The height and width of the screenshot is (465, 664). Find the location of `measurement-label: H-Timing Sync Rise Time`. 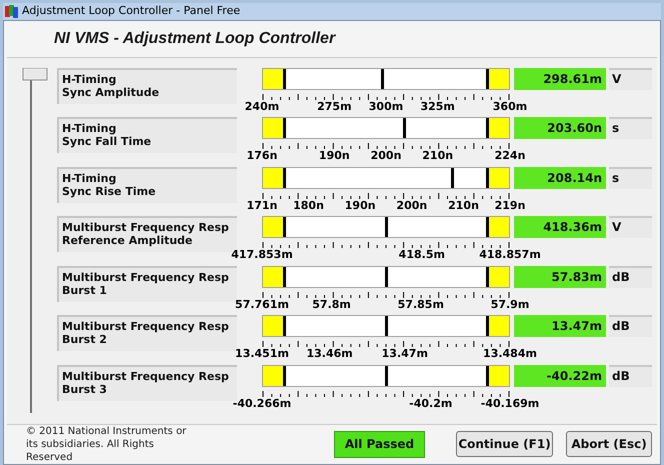

measurement-label: H-Timing Sync Rise Time is located at coordinates (147, 184).